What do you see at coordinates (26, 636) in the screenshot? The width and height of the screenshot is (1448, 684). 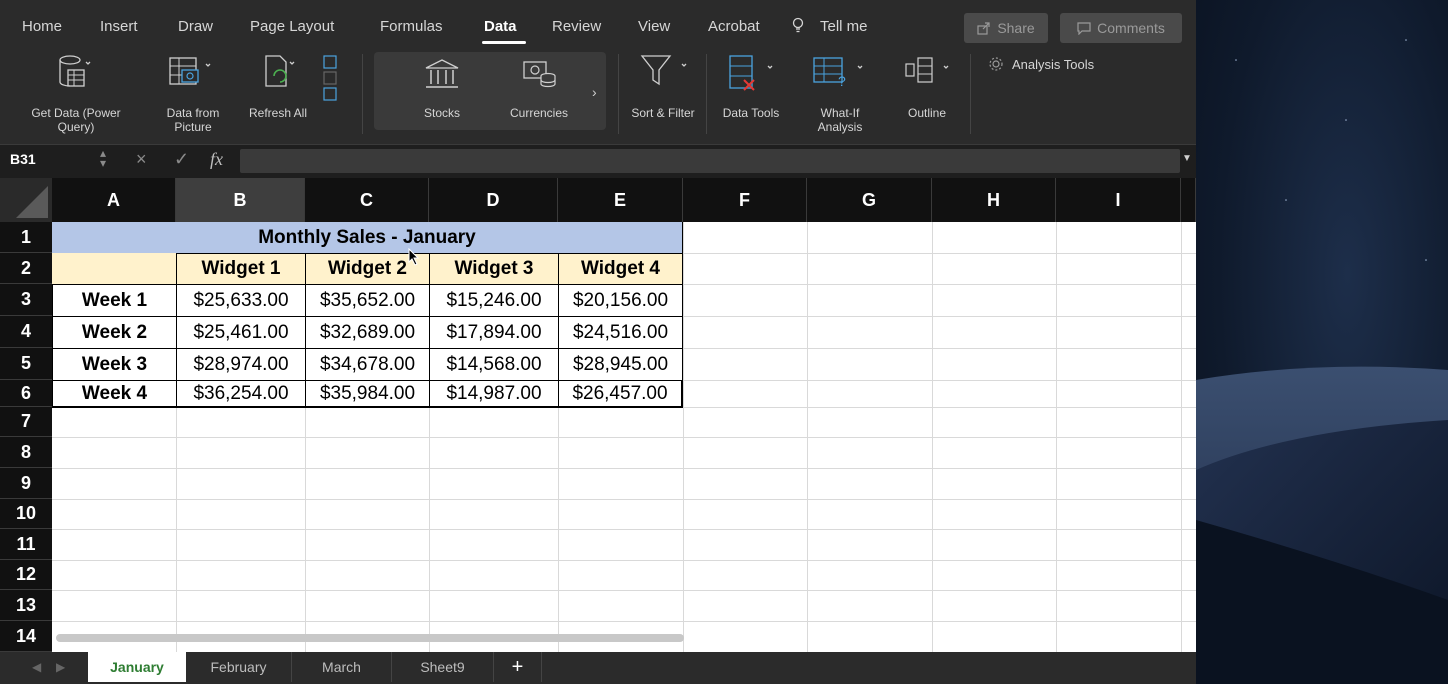 I see `row-header-14: 14` at bounding box center [26, 636].